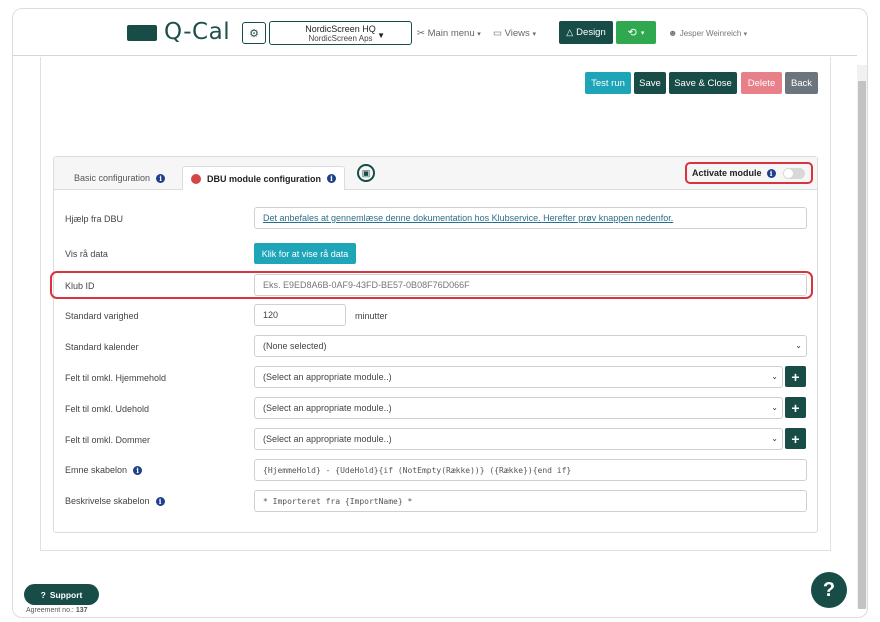  What do you see at coordinates (650, 83) in the screenshot?
I see `save-button: Save` at bounding box center [650, 83].